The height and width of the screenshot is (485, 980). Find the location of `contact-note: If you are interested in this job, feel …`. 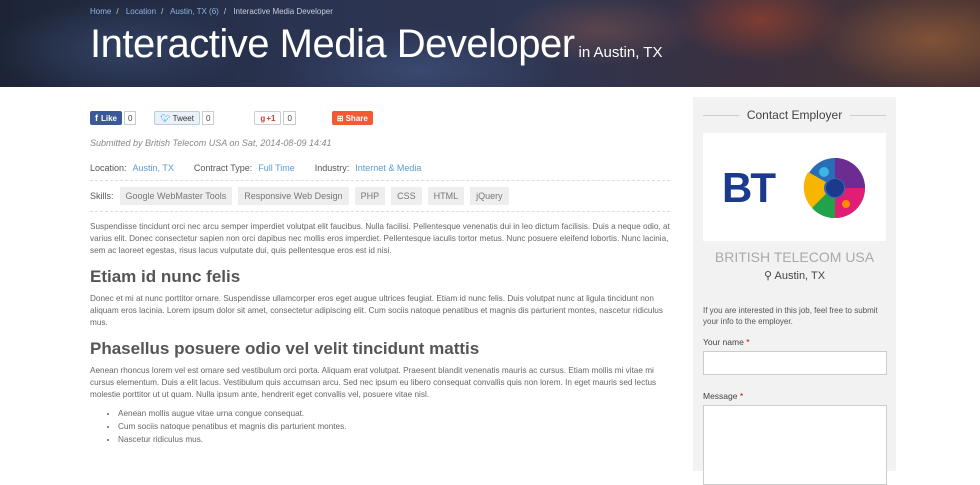

contact-note: If you are interested in this job, feel … is located at coordinates (790, 316).